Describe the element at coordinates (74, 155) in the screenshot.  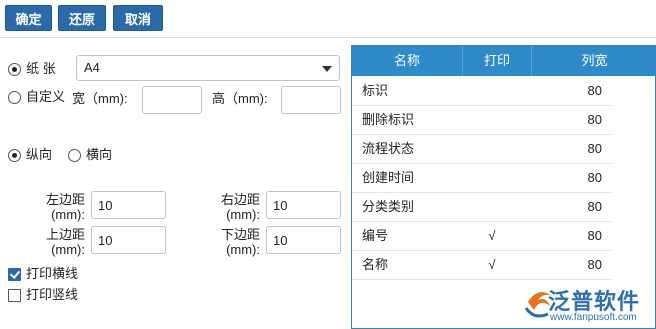
I see `landscape-radio` at that location.